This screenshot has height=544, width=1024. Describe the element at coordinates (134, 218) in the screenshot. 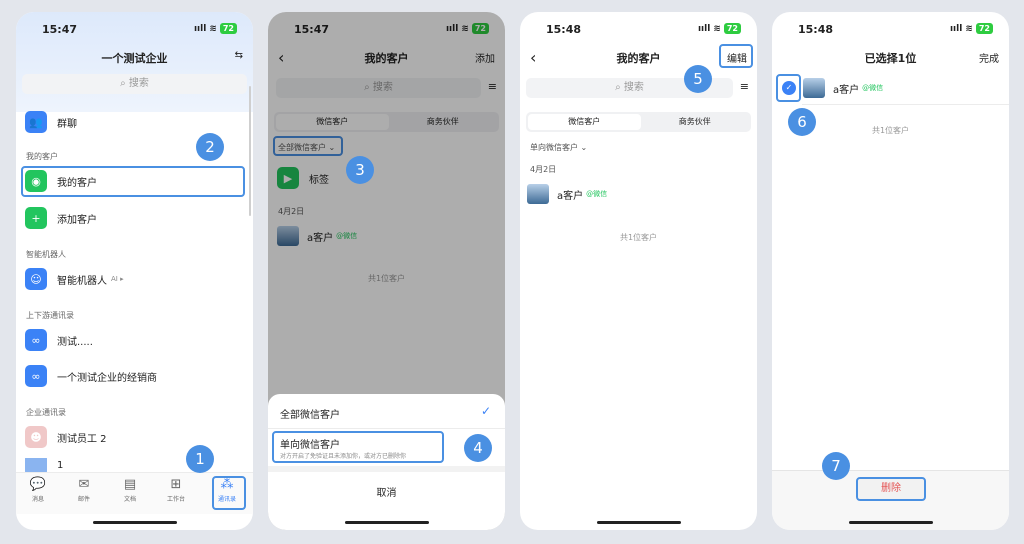

I see `add-customer-row: + 添加客户` at that location.